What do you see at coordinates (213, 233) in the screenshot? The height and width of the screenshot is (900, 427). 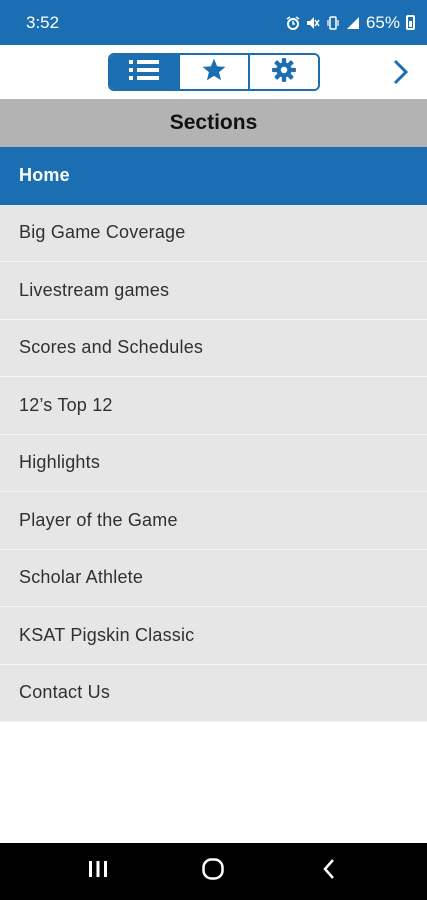 I see `section-item-big-game-coverage: Big Game Coverage` at bounding box center [213, 233].